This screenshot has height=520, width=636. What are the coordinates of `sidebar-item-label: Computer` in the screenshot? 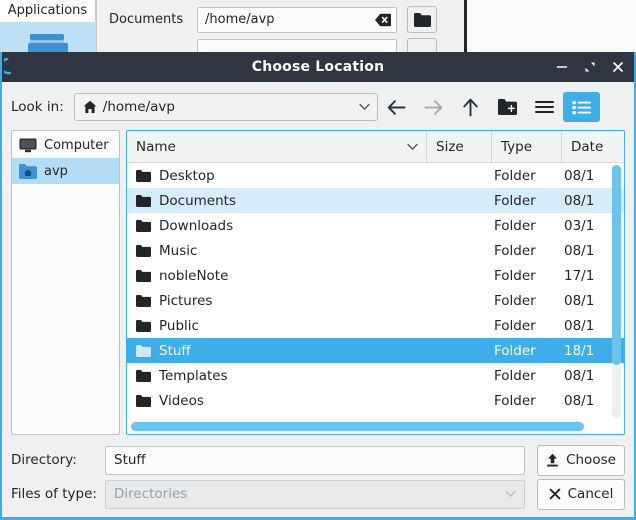 It's located at (76, 145).